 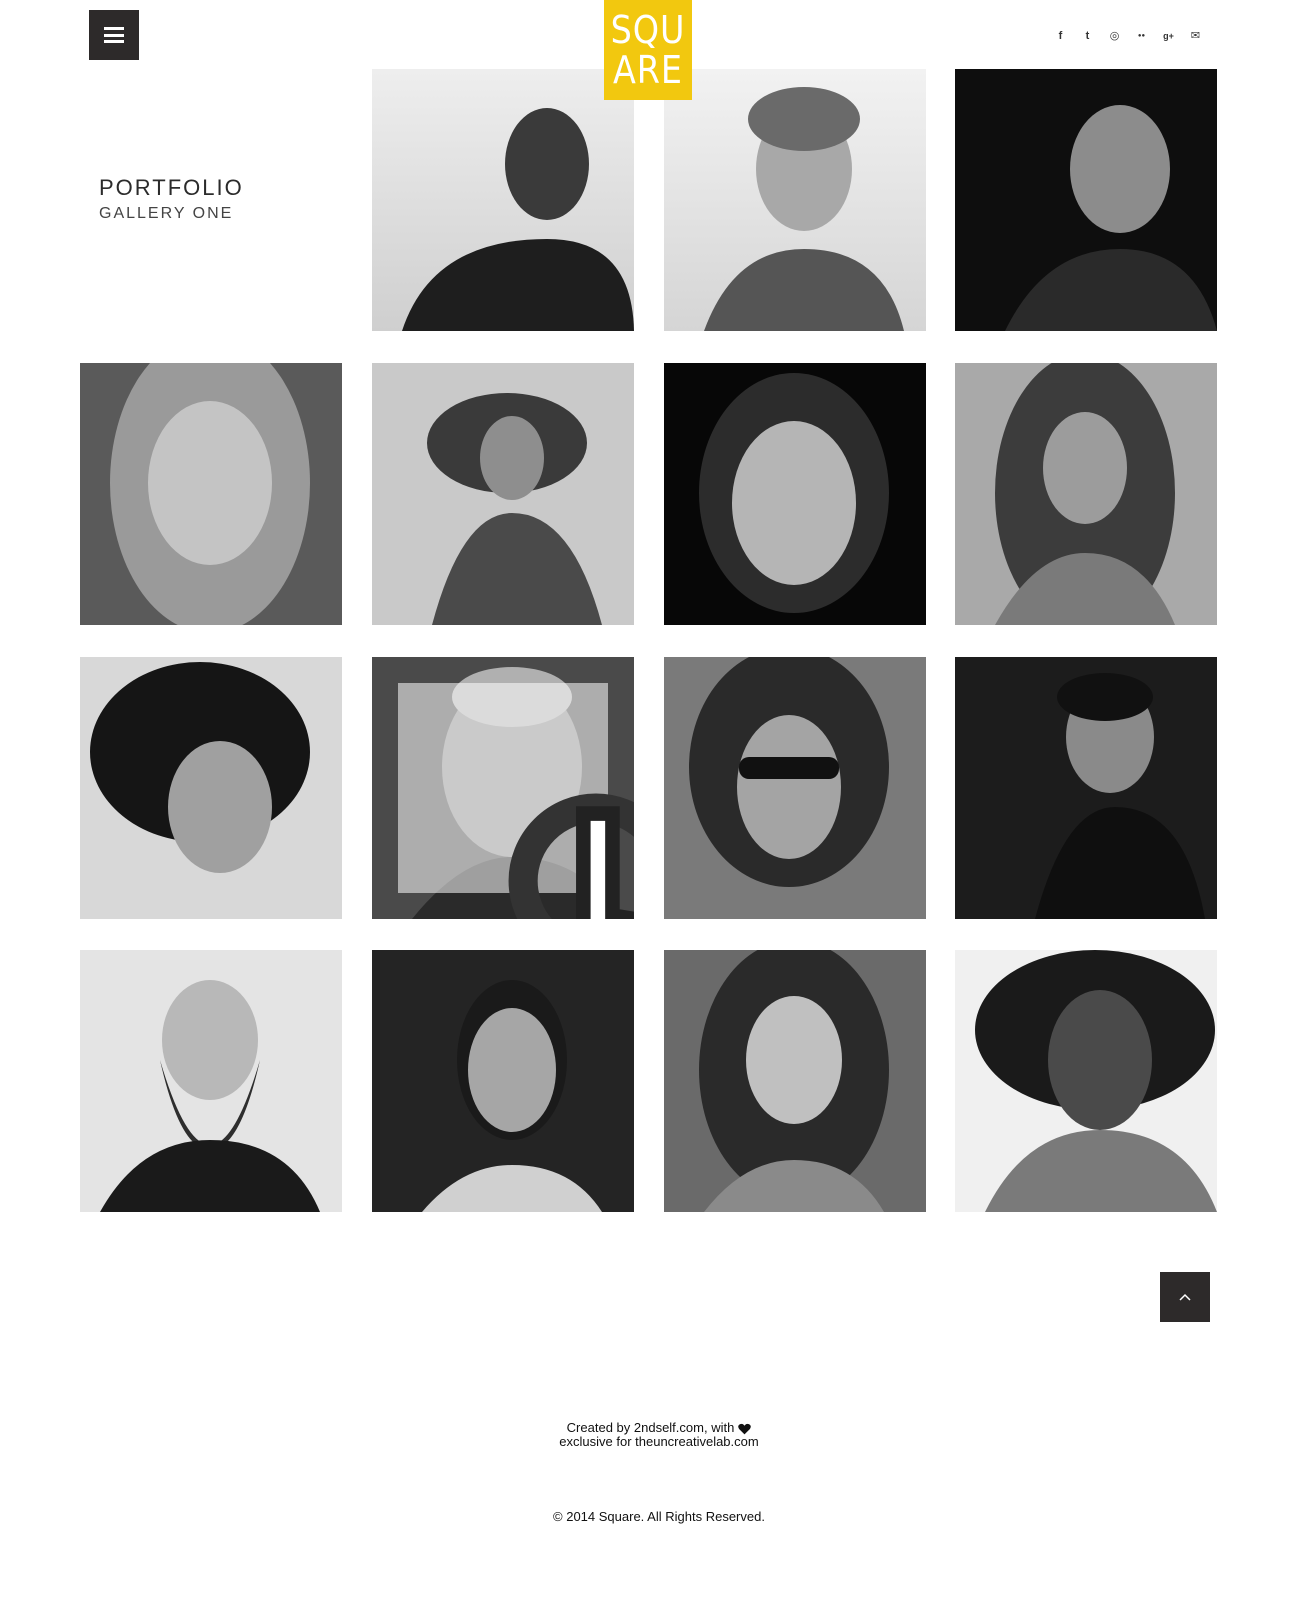 I want to click on hamburger-icon, so click(x=114, y=35).